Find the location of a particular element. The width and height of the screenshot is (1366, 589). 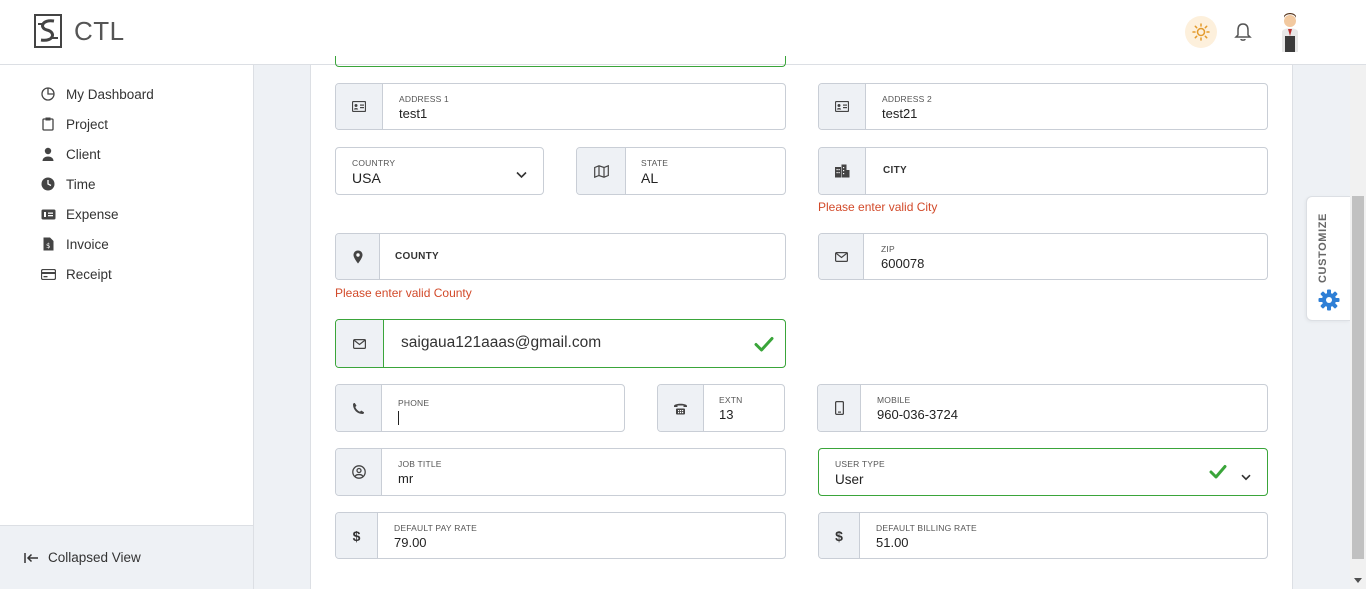

default-pay-rate-value: 79.00 is located at coordinates (410, 542).